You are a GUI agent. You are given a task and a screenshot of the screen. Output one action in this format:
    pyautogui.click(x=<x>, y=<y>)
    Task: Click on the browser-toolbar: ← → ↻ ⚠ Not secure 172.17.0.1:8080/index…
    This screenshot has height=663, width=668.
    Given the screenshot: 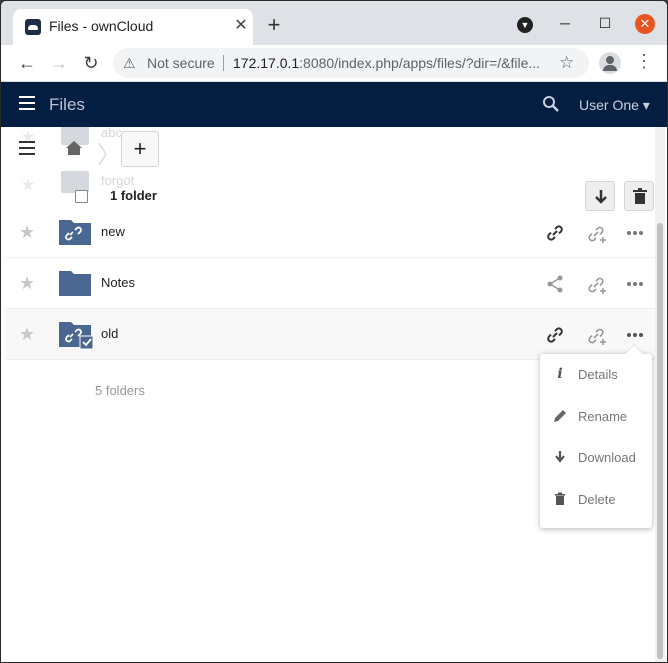 What is the action you would take?
    pyautogui.click(x=334, y=63)
    